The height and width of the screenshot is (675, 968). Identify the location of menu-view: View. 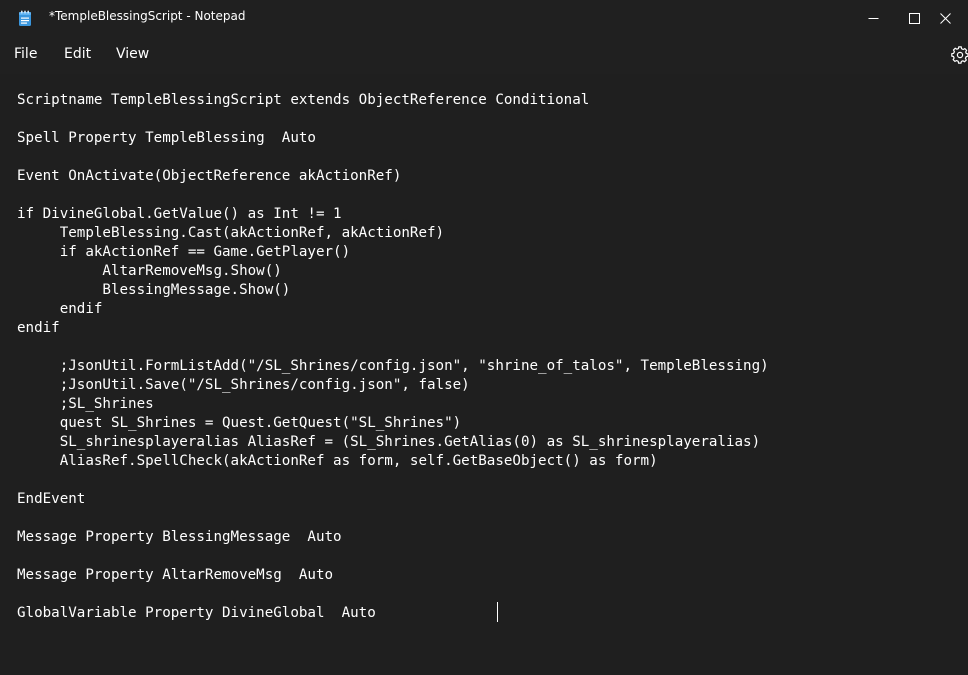
(132, 54).